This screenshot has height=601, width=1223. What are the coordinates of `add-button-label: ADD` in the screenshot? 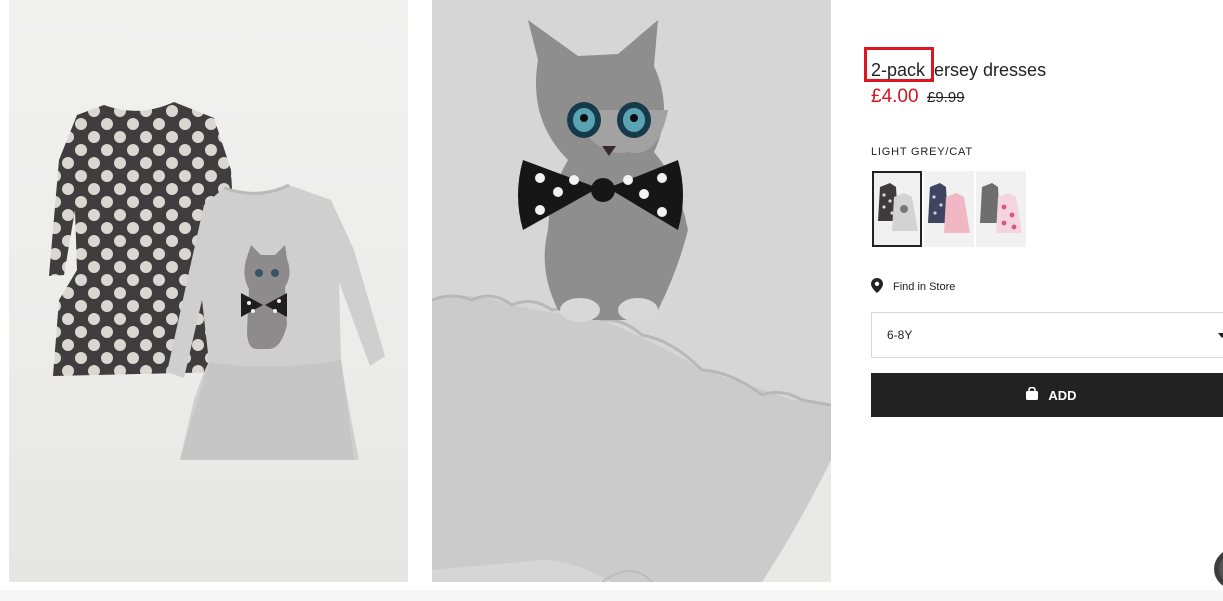 It's located at (1062, 395).